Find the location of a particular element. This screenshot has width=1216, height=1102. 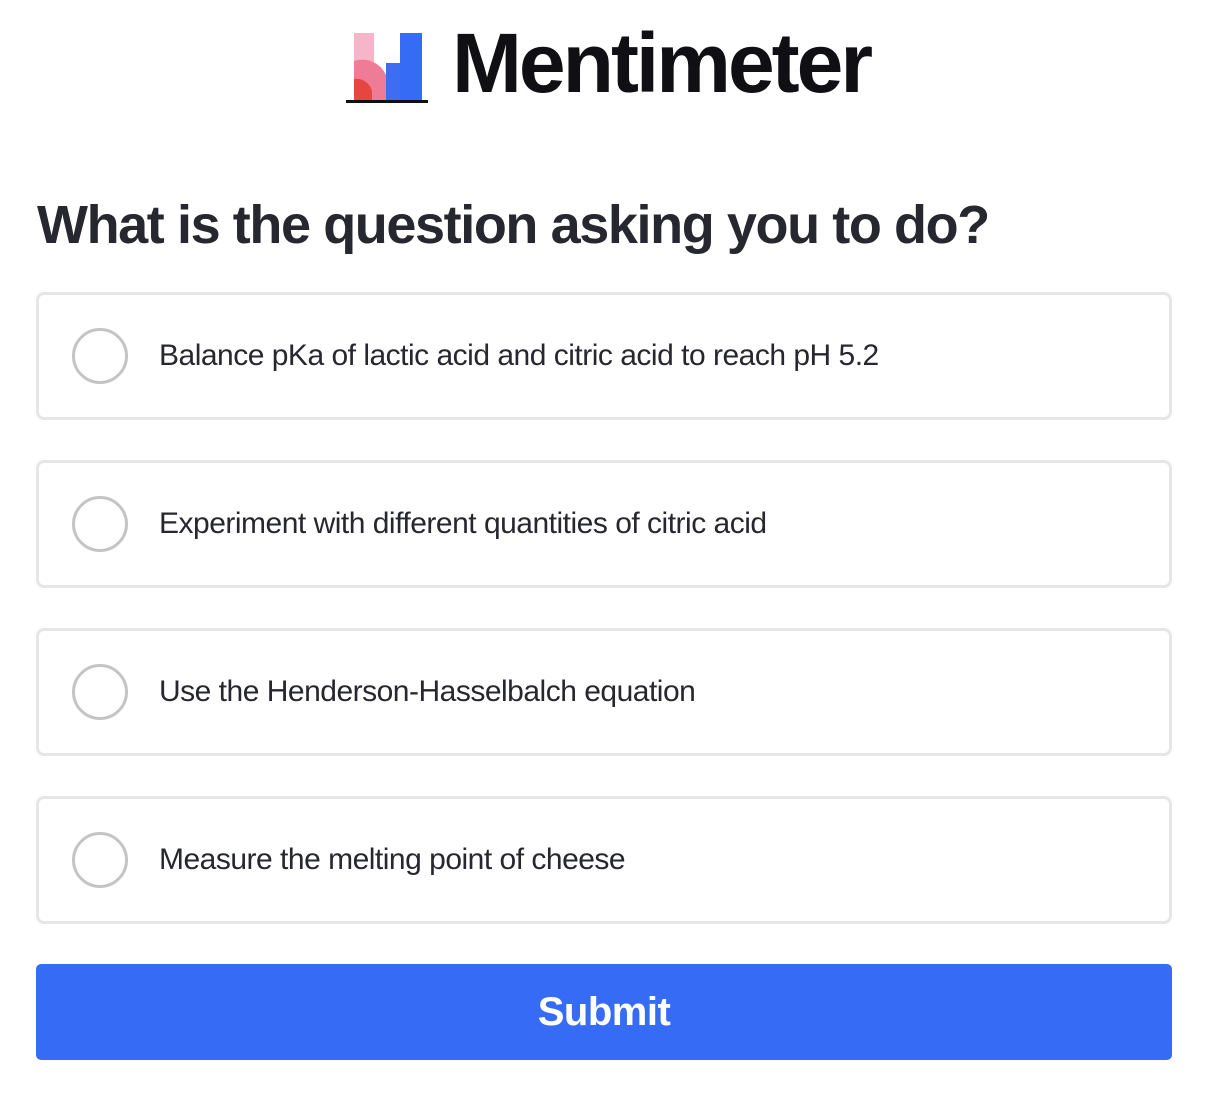

submit-button: Submit is located at coordinates (604, 1012).